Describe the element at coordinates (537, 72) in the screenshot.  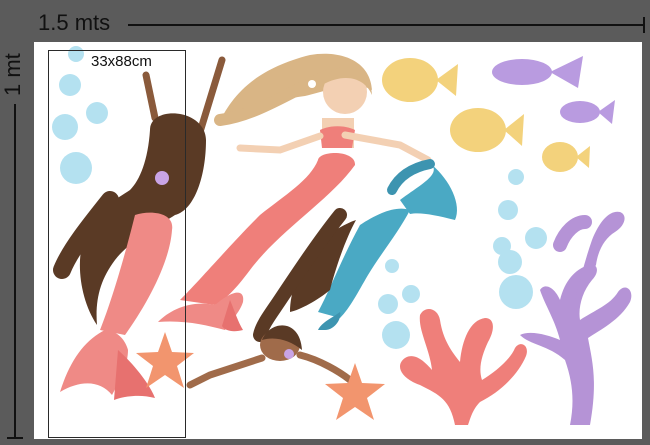
I see `fish-purple-large` at that location.